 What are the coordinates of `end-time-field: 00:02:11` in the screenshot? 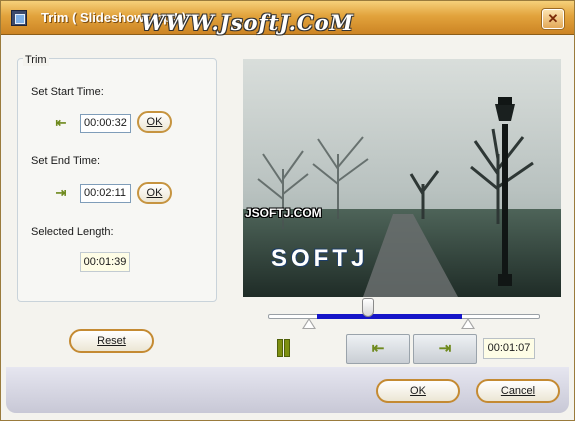 It's located at (105, 193).